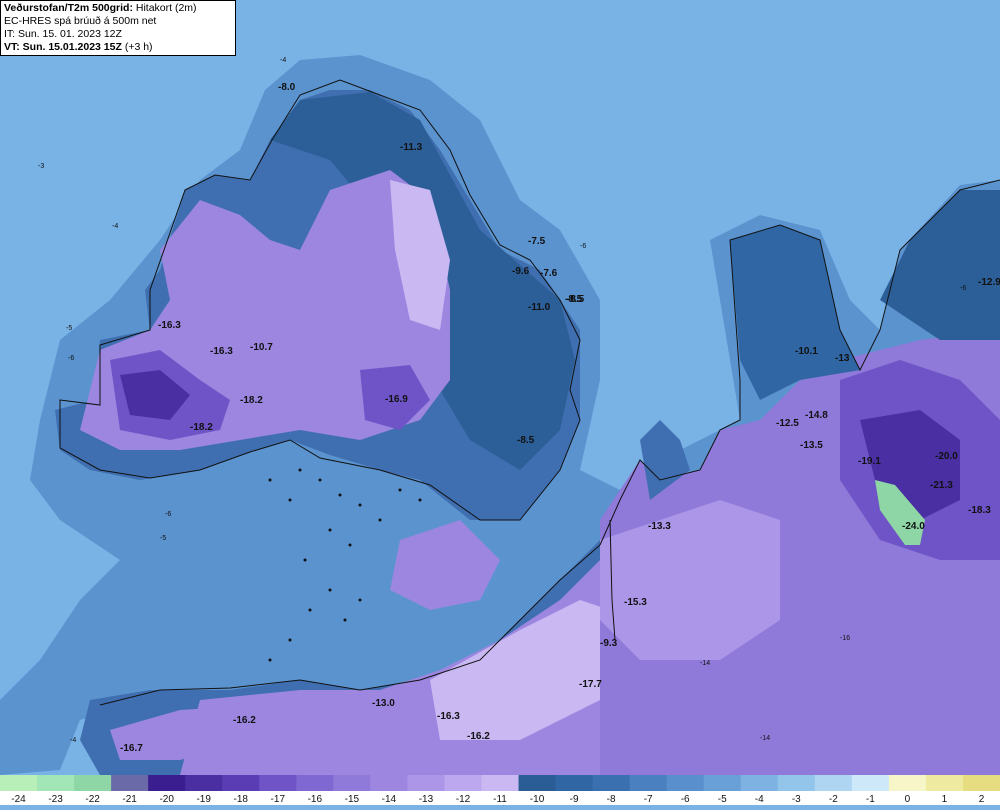 The height and width of the screenshot is (810, 1000). Describe the element at coordinates (609, 643) in the screenshot. I see `temperature-value-label: -9.3` at that location.